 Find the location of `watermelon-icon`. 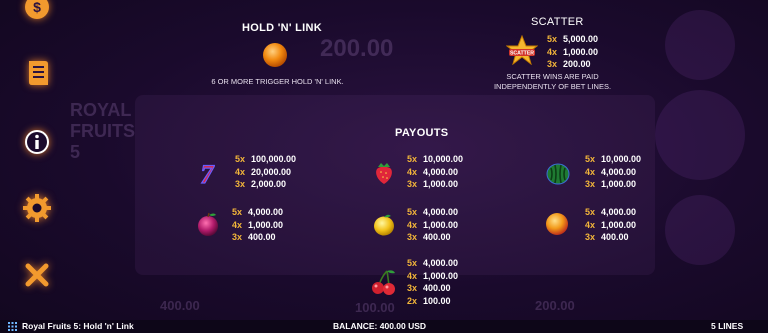

watermelon-icon is located at coordinates (558, 174).